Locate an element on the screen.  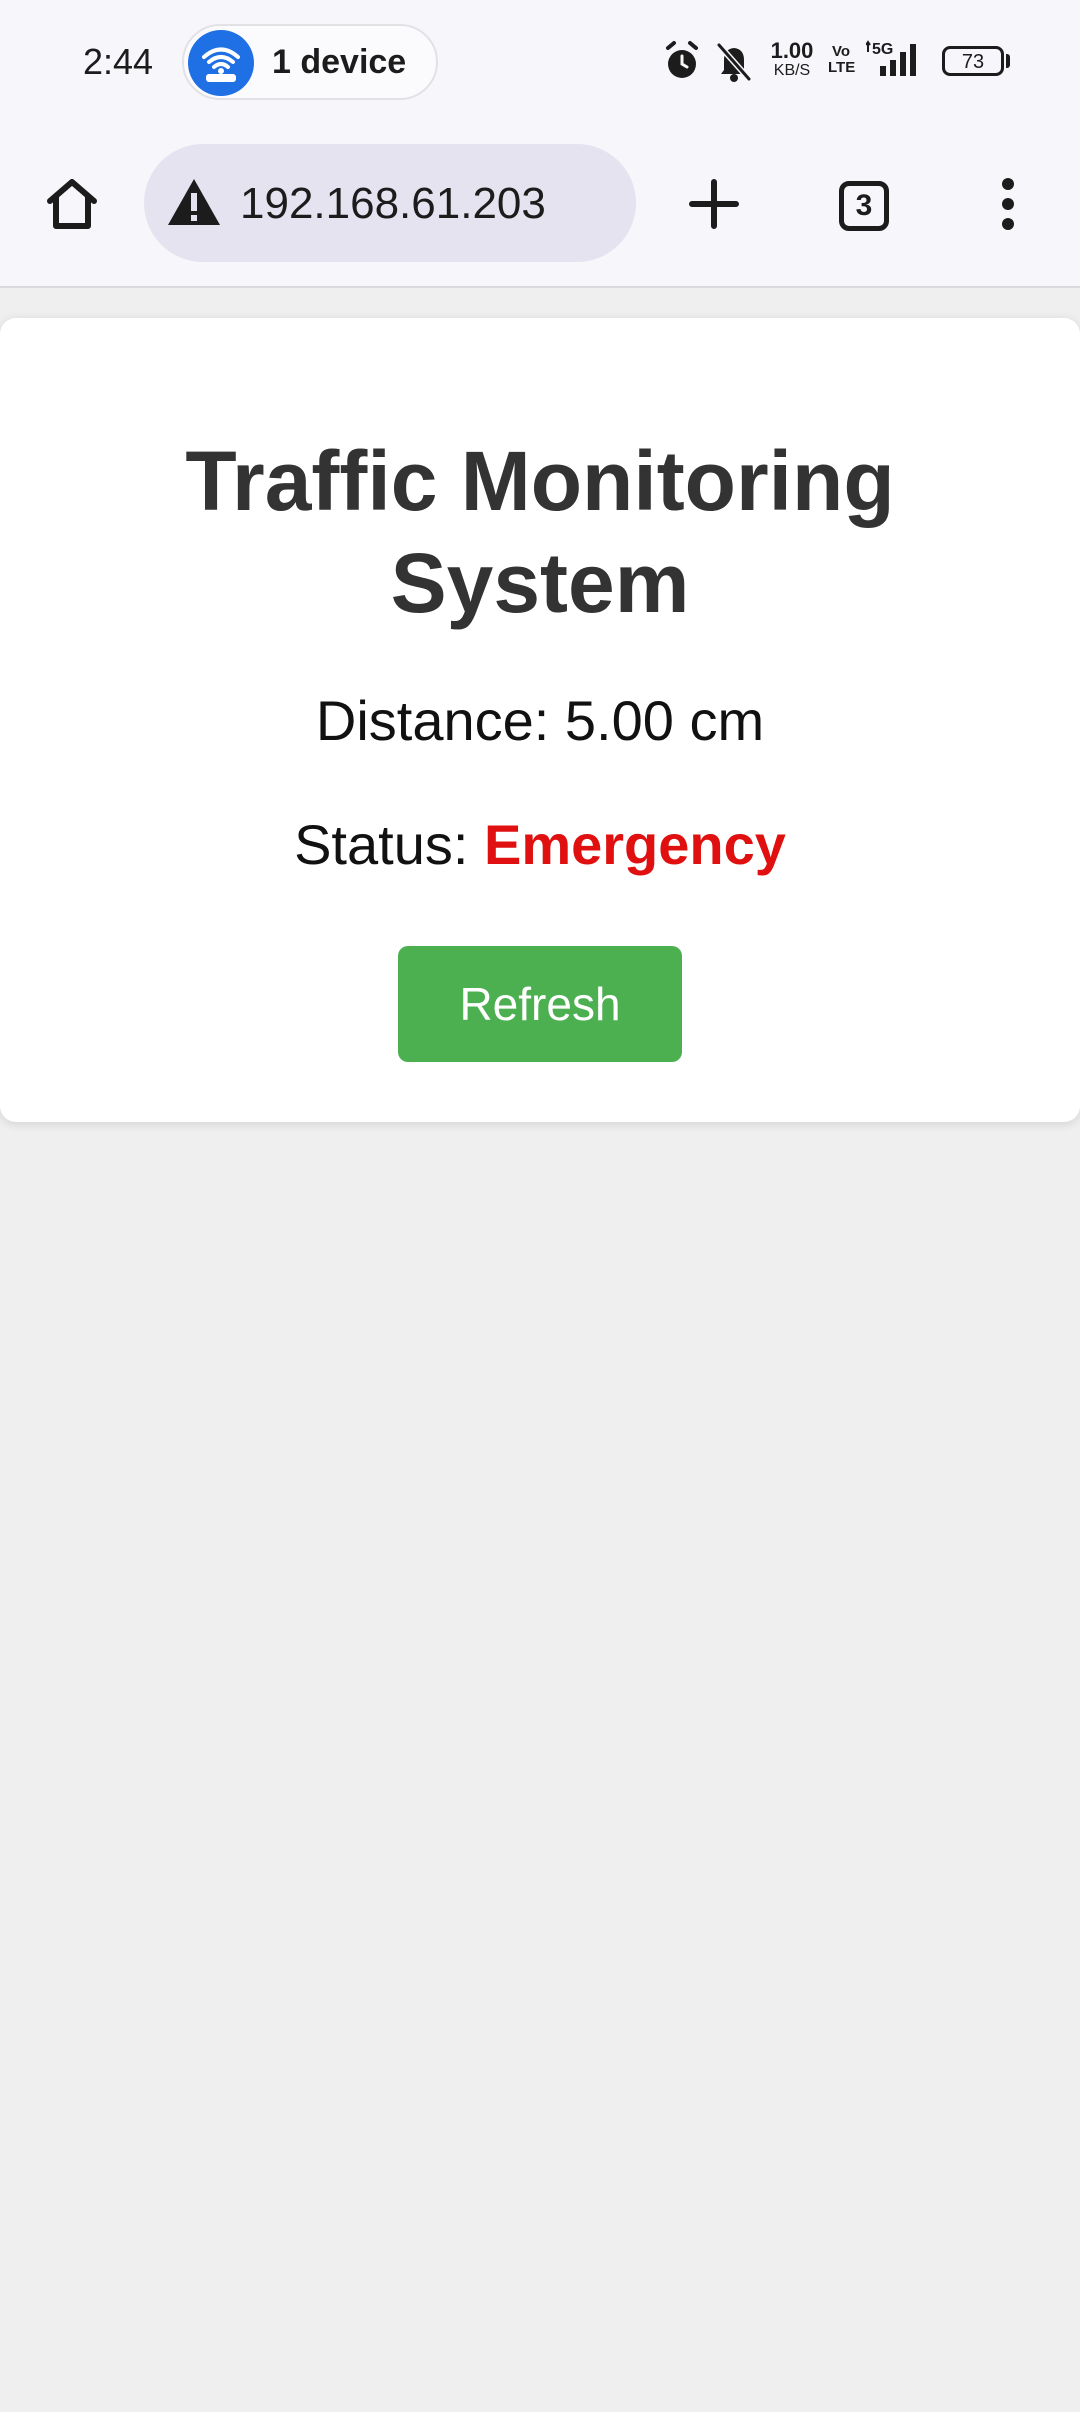
network-speed-value: 1.00 is located at coordinates (792, 50).